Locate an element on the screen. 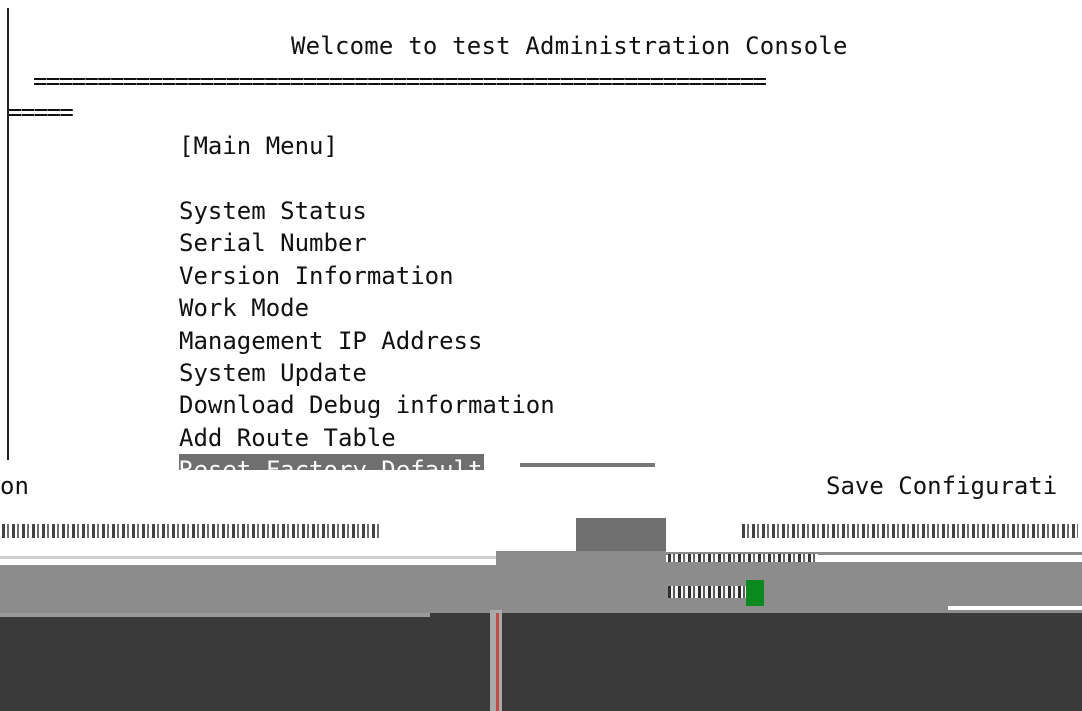 The image size is (1082, 711). artifact-red-line is located at coordinates (497, 662).